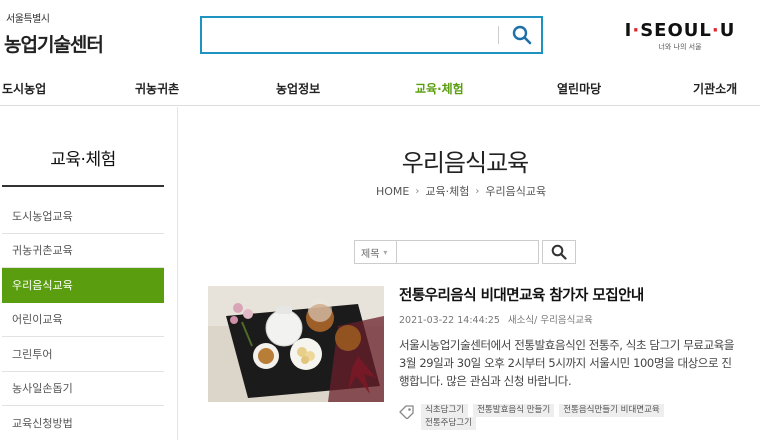 The width and height of the screenshot is (760, 440). I want to click on nav-item-return-farming: 귀농귀촌, so click(157, 88).